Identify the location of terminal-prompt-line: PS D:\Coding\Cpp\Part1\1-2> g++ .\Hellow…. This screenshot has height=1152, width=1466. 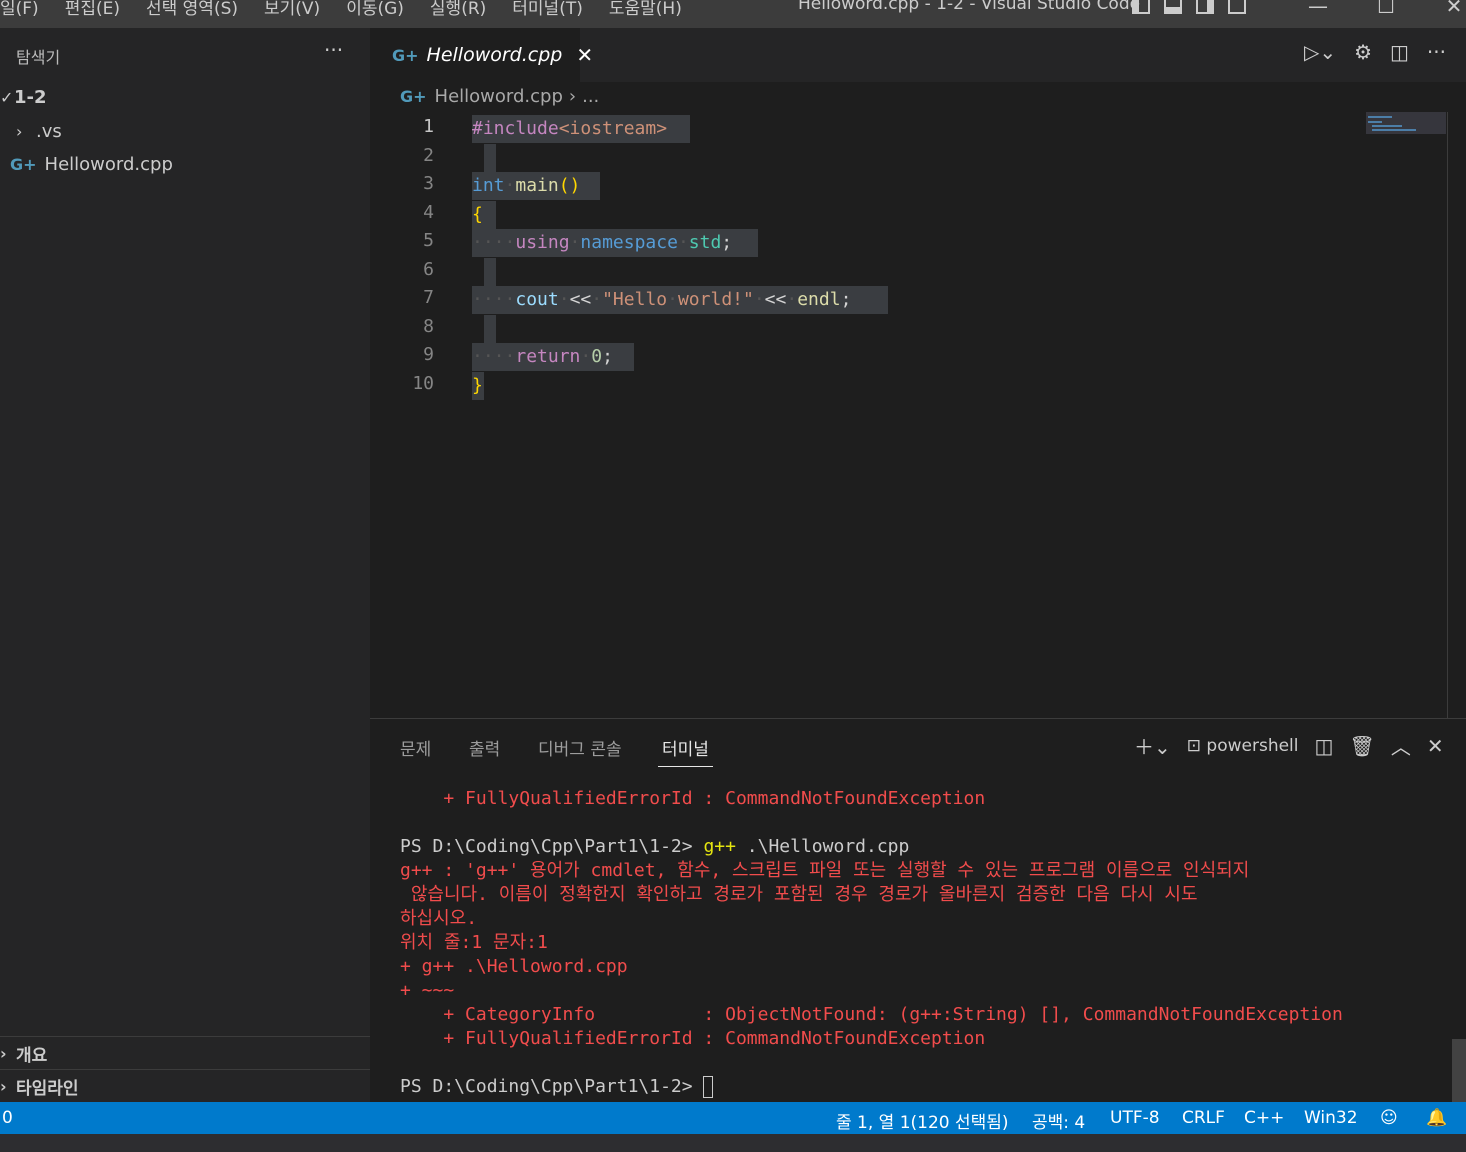
(655, 846).